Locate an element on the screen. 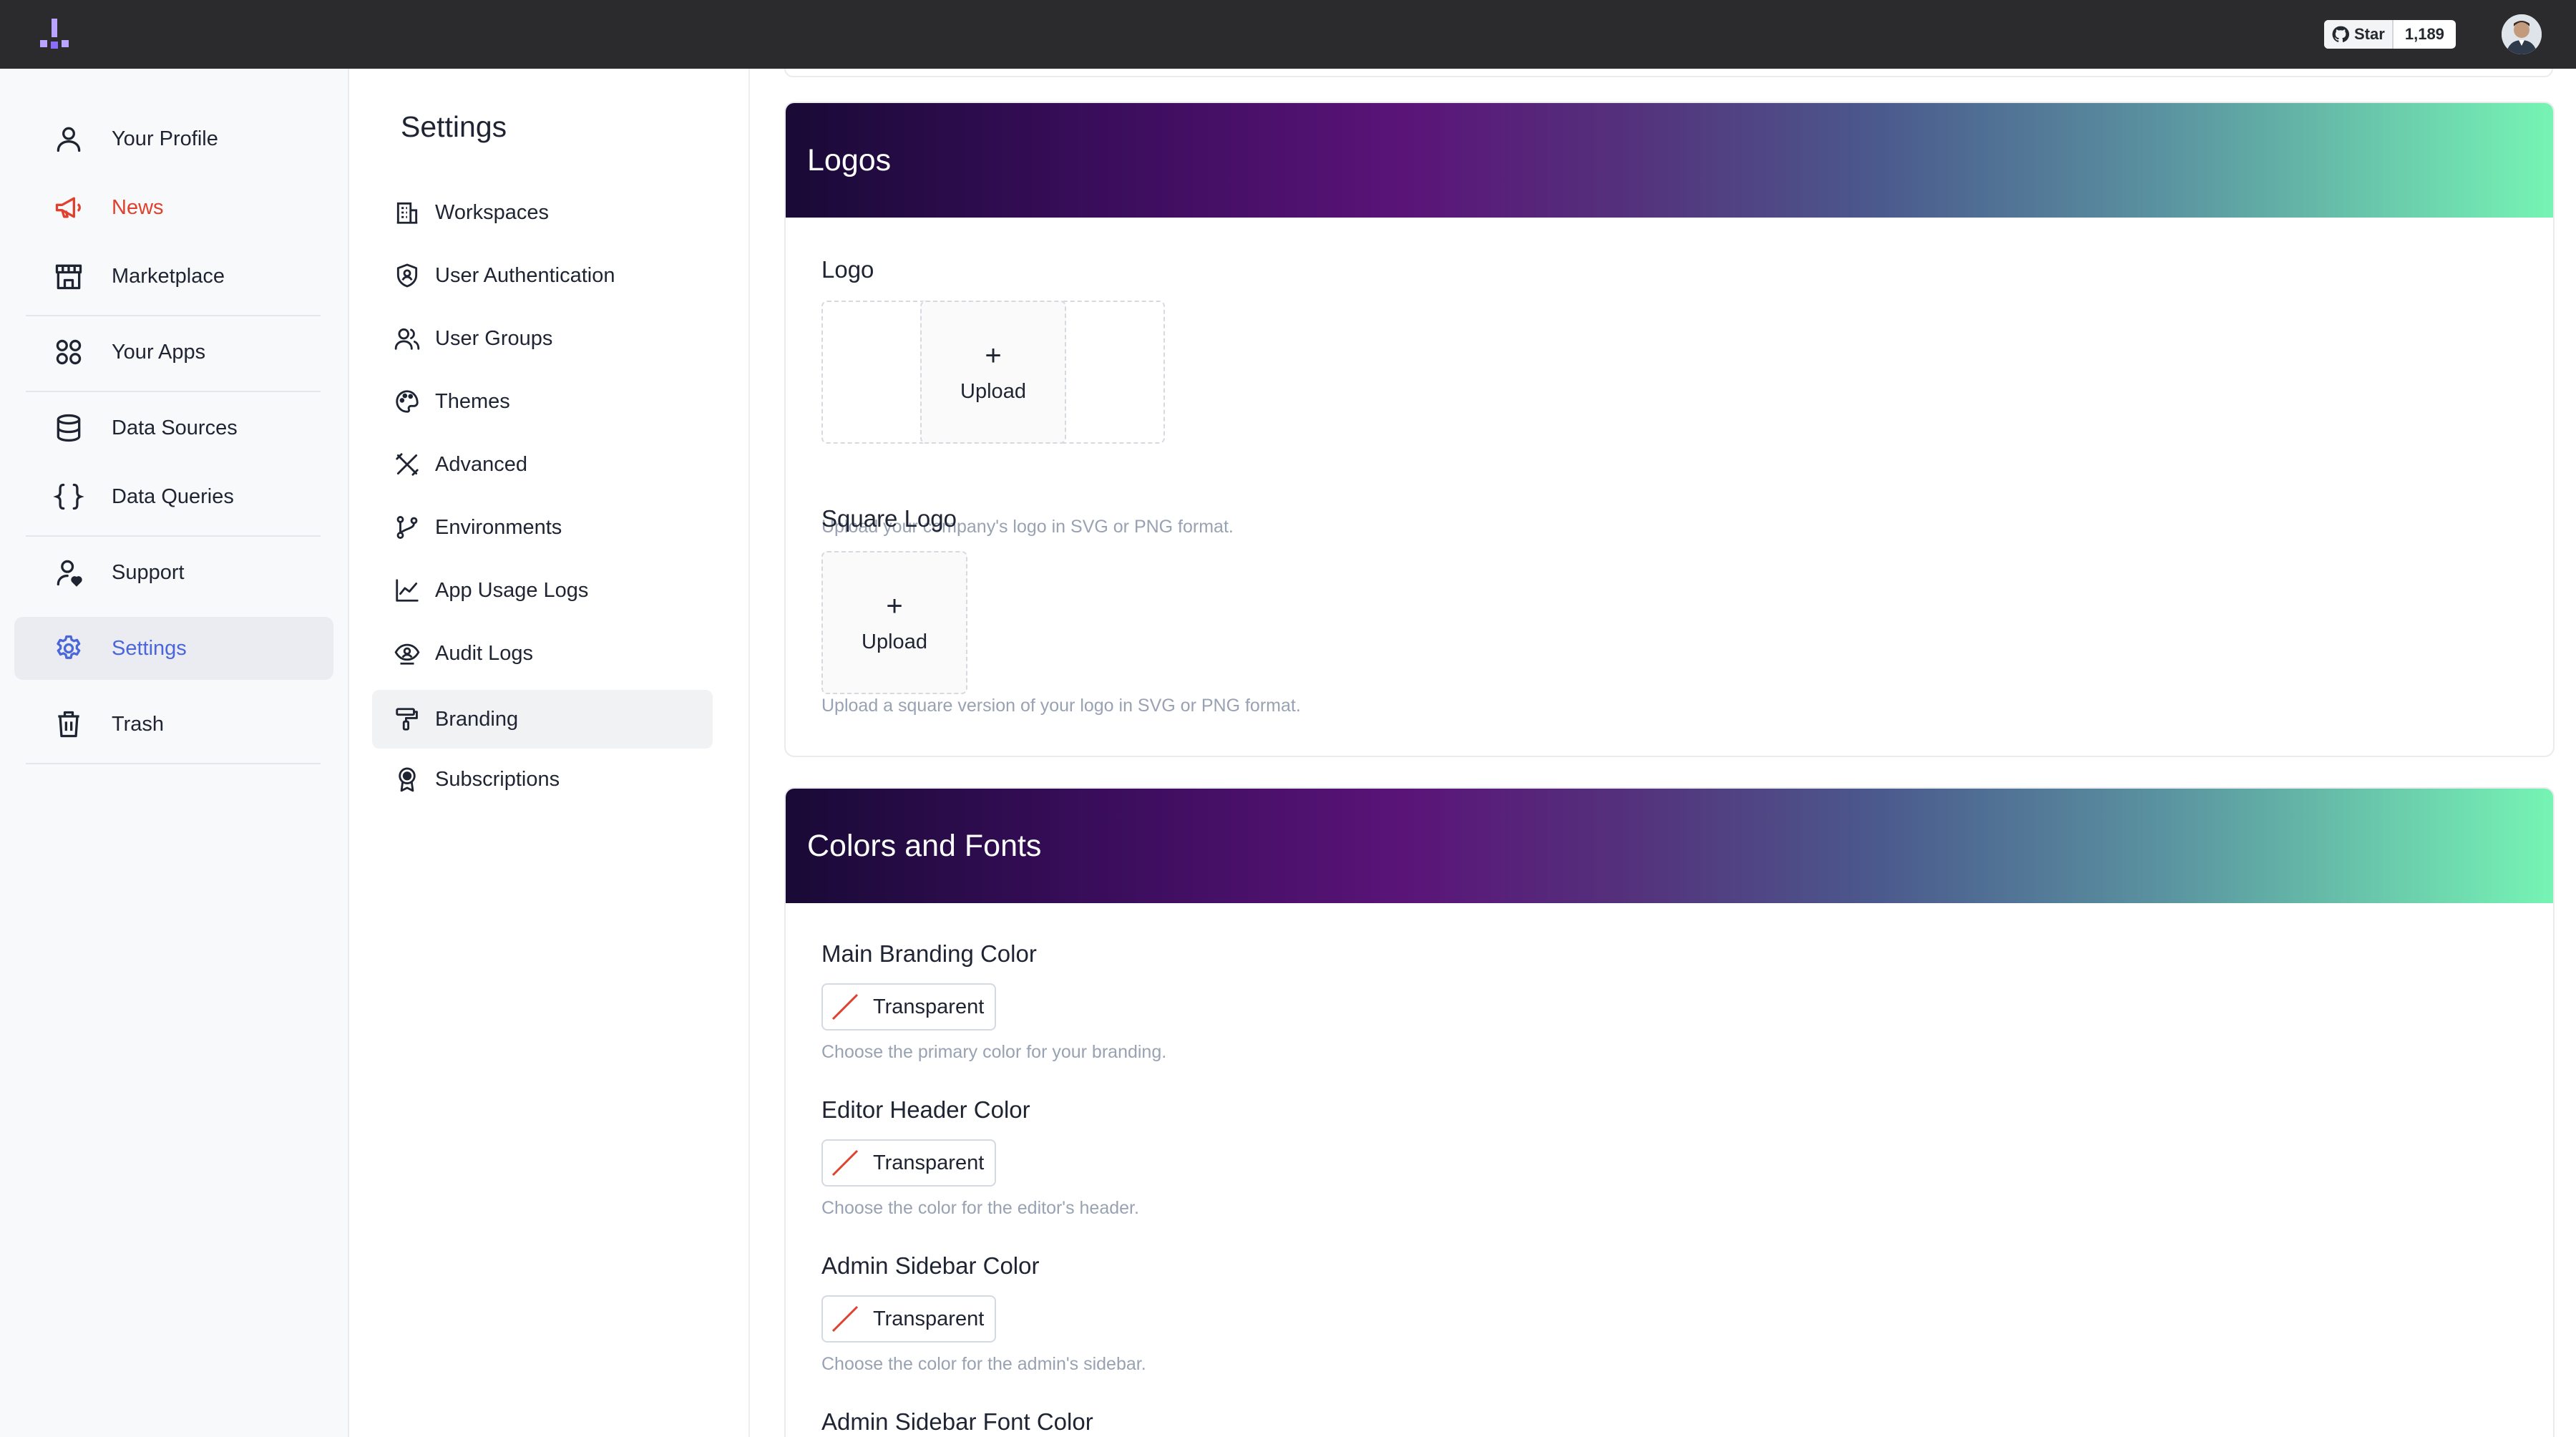 The image size is (2576, 1437). paint-roller-icon is located at coordinates (407, 720).